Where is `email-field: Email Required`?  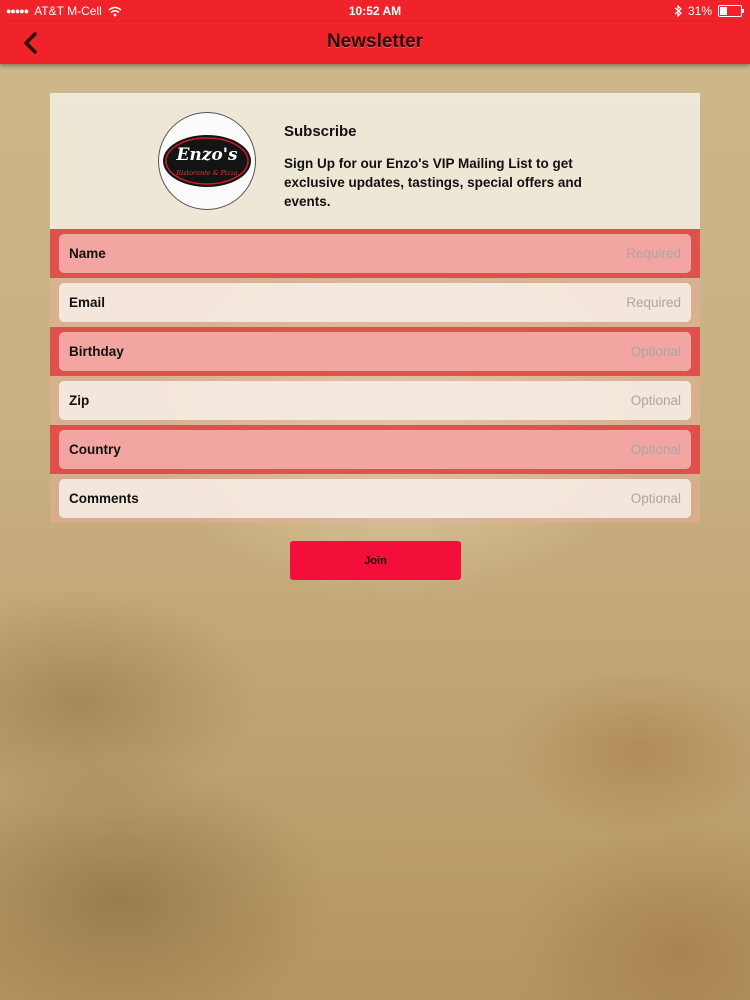 email-field: Email Required is located at coordinates (375, 302).